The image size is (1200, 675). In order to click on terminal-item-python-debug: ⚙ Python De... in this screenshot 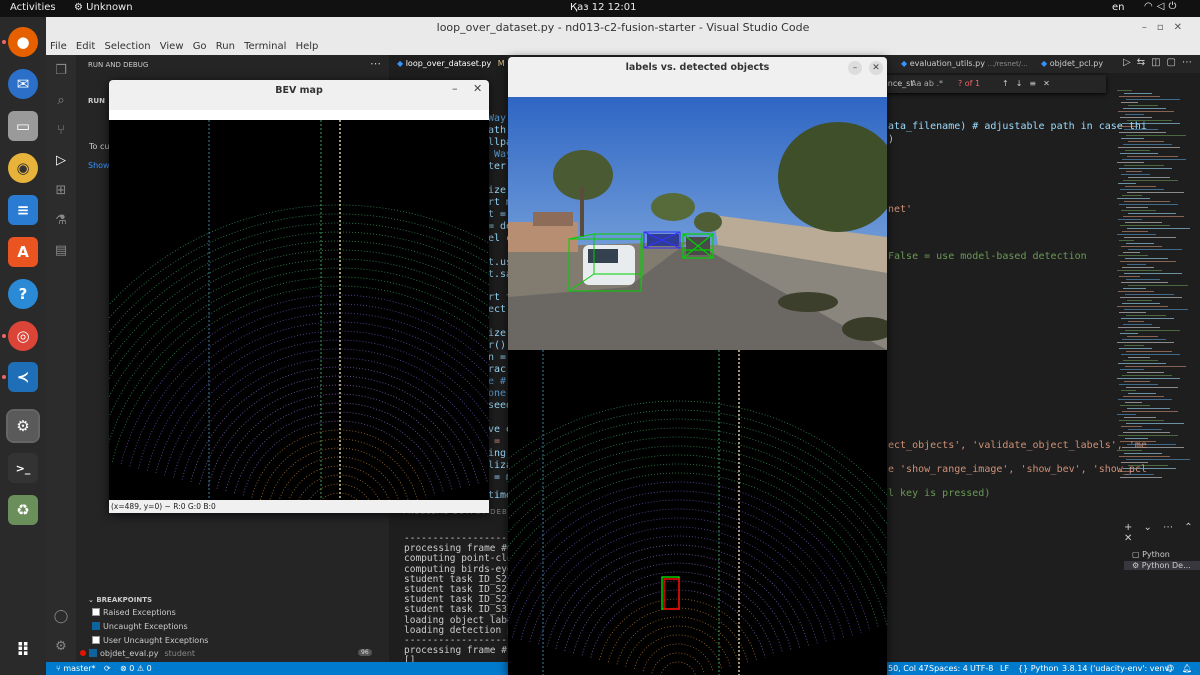, I will do `click(1162, 565)`.